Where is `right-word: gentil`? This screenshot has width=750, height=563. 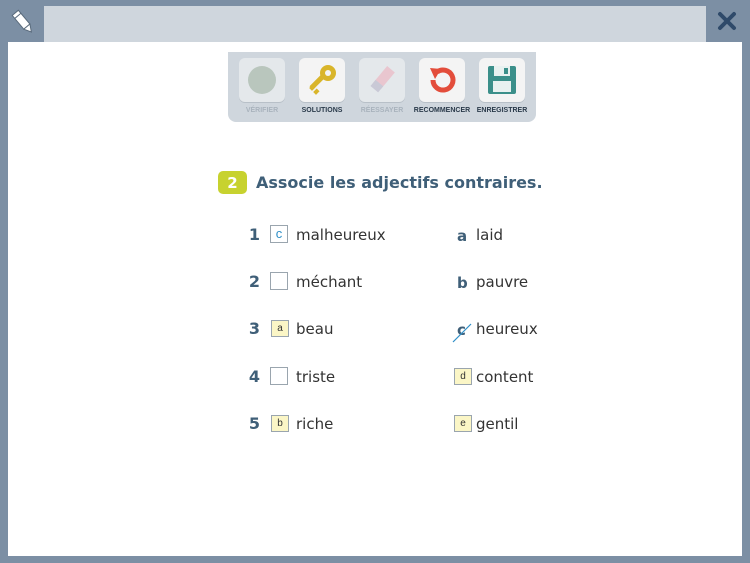 right-word: gentil is located at coordinates (497, 424).